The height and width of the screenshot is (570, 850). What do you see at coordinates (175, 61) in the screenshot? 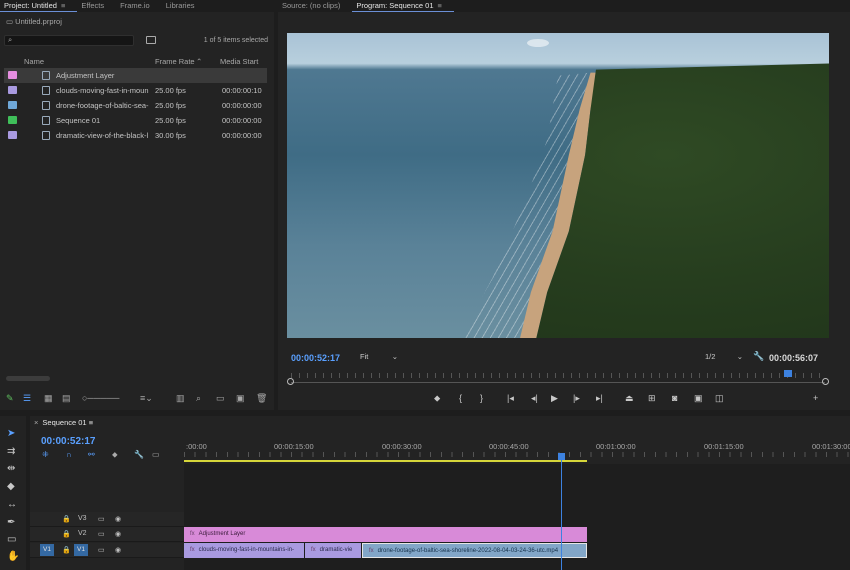
I see `column-frame-rate: Frame Rate` at bounding box center [175, 61].